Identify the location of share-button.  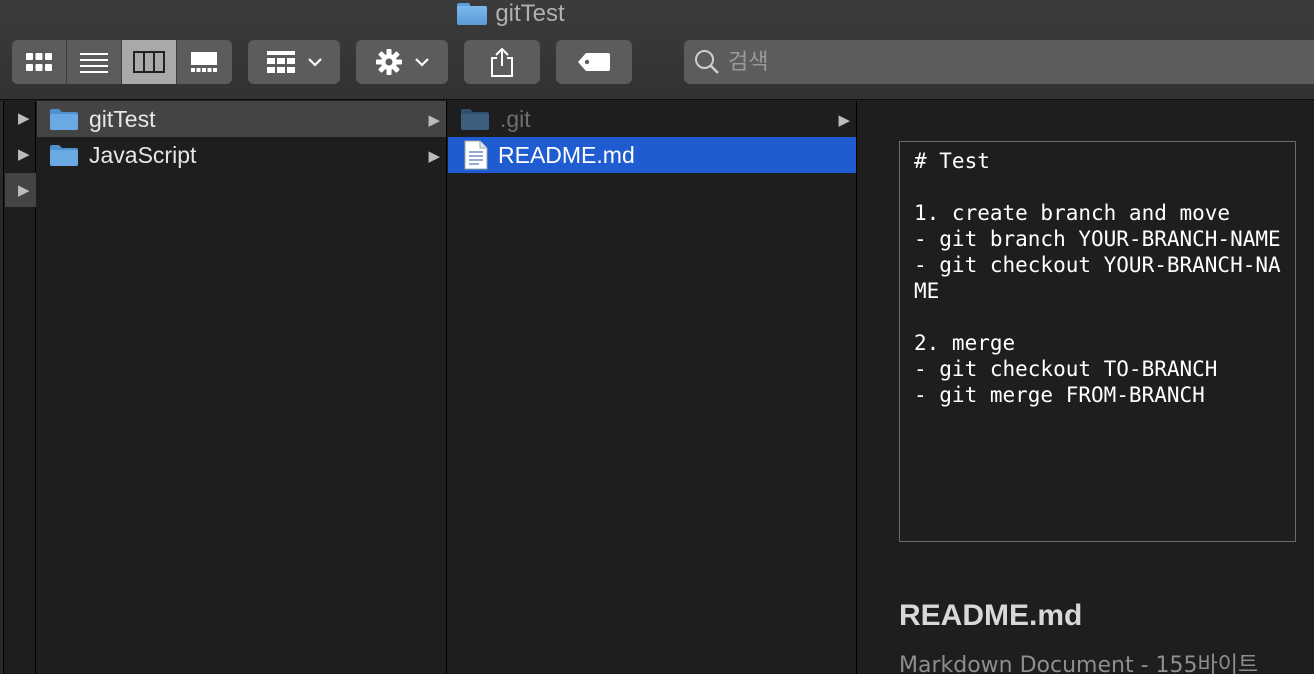
(502, 62).